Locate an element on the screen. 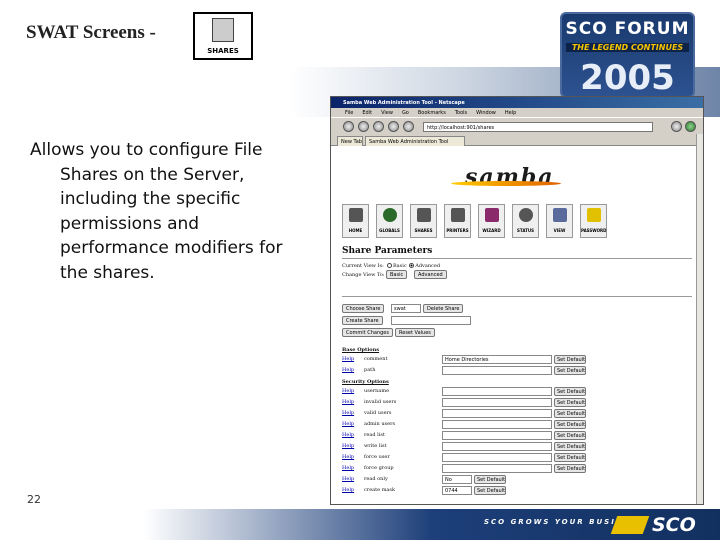  divider is located at coordinates (517, 296).